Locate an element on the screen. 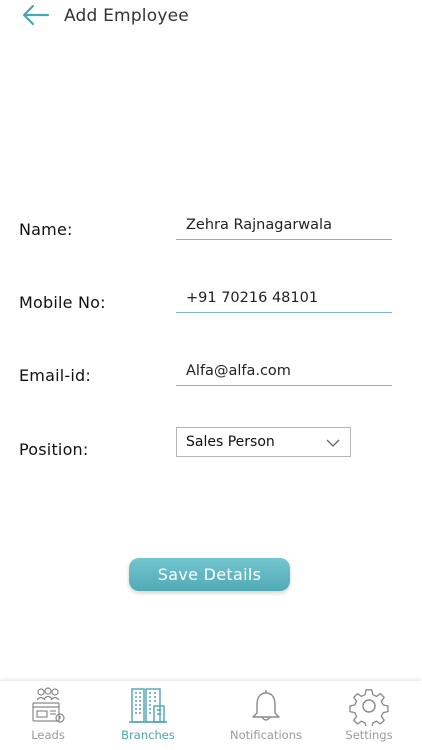 The image size is (422, 750). nav-item-settings: Settings is located at coordinates (369, 715).